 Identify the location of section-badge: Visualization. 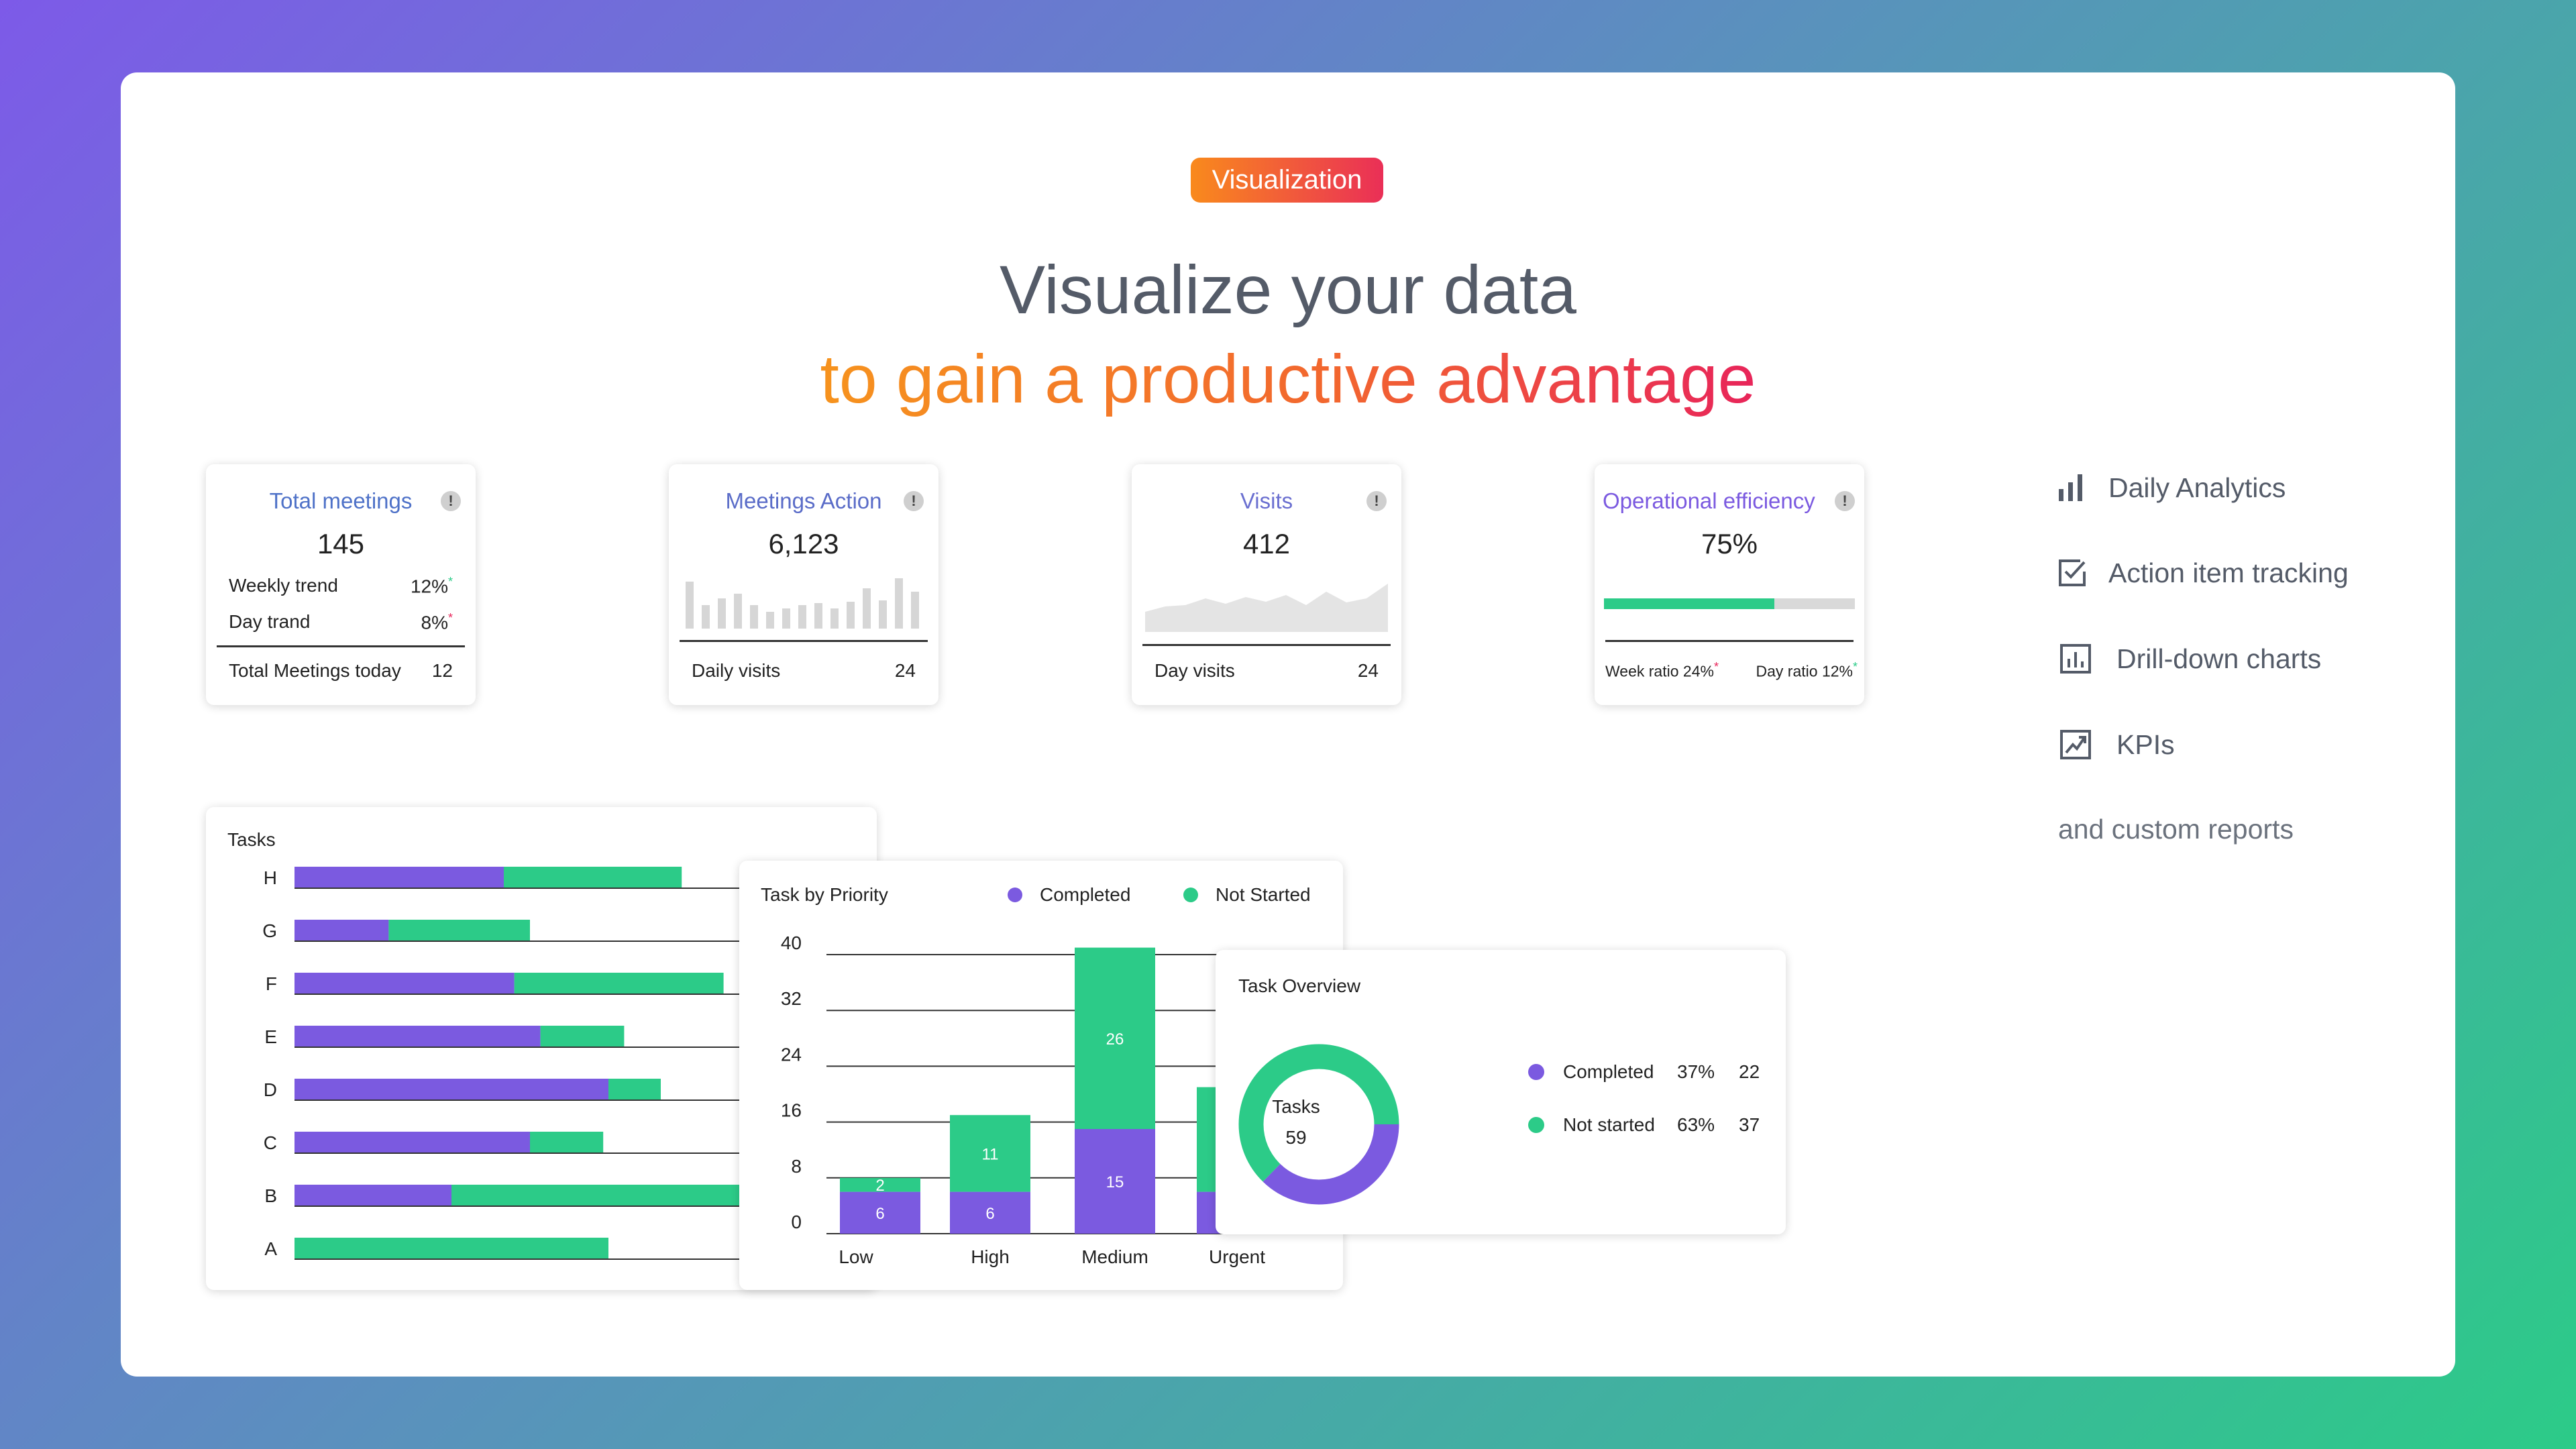
(1287, 180).